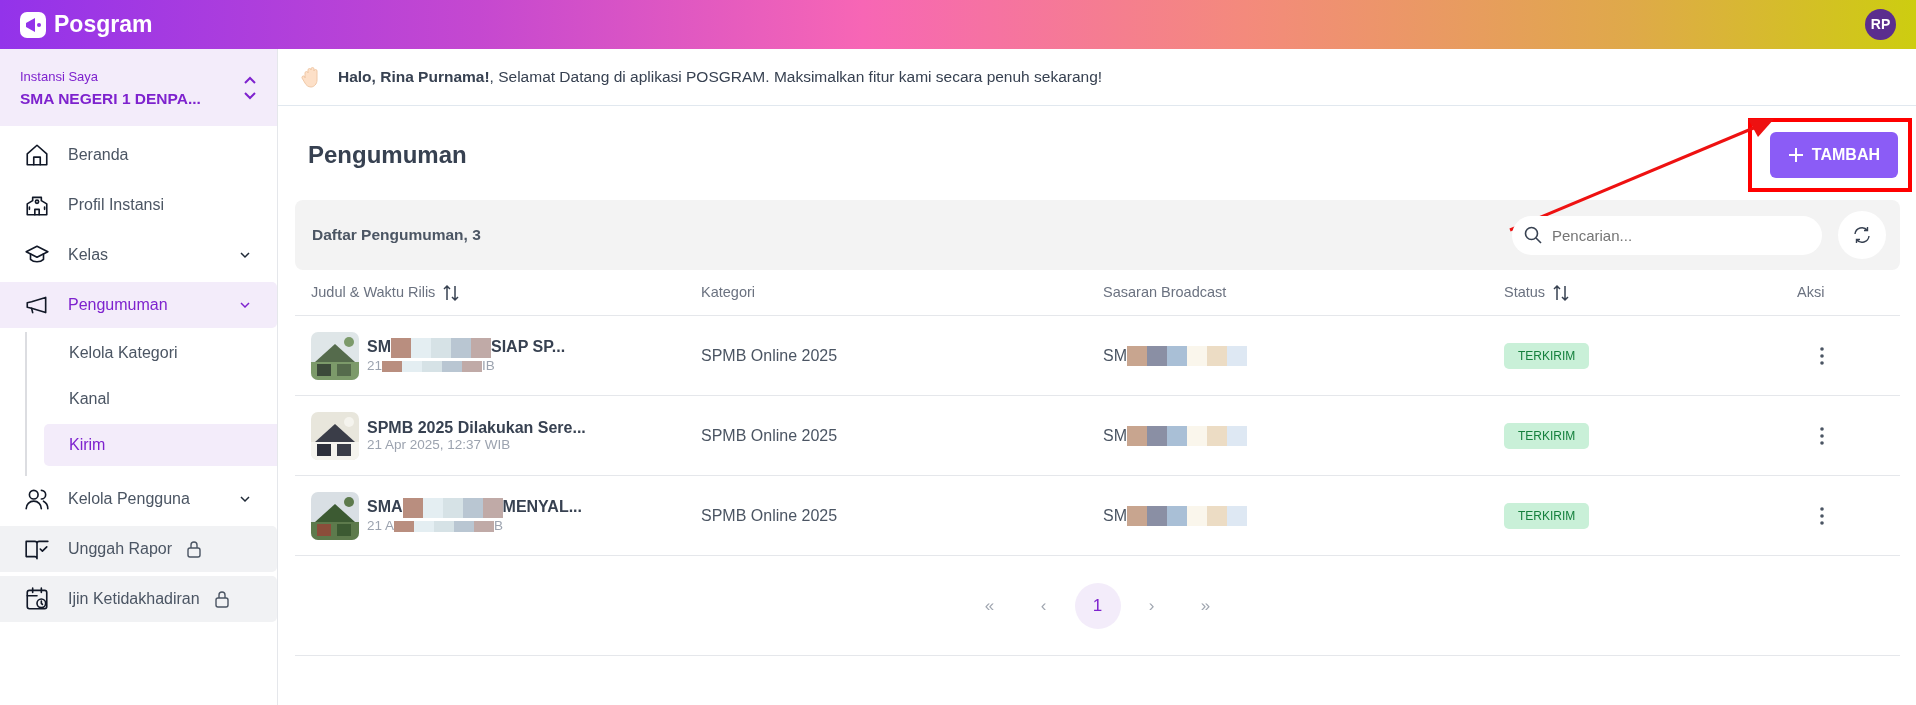 This screenshot has width=1916, height=705. I want to click on column-header: Status, so click(1525, 292).